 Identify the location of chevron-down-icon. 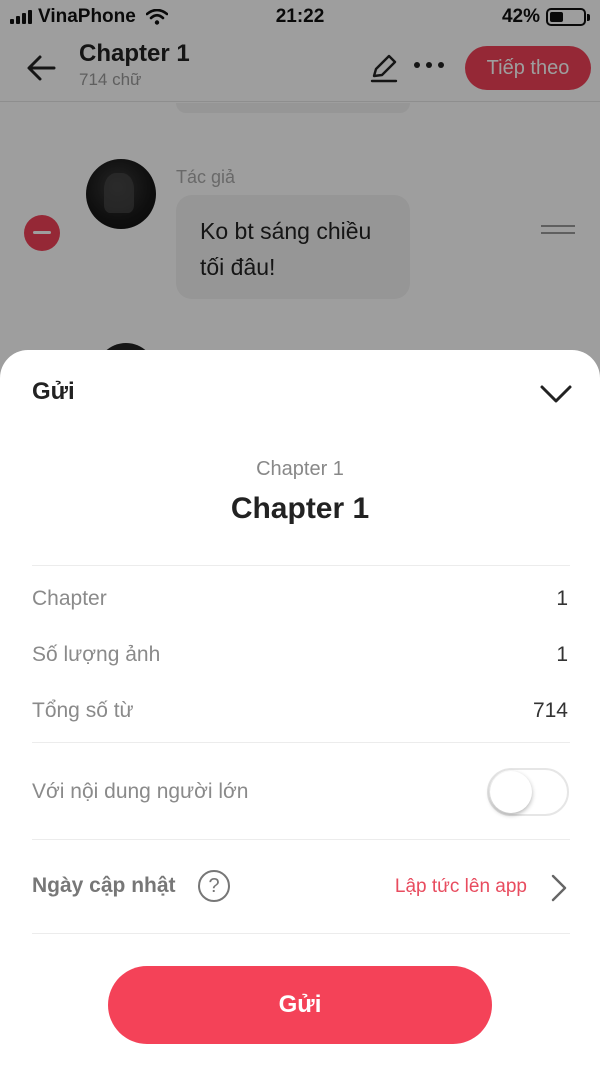
(556, 394).